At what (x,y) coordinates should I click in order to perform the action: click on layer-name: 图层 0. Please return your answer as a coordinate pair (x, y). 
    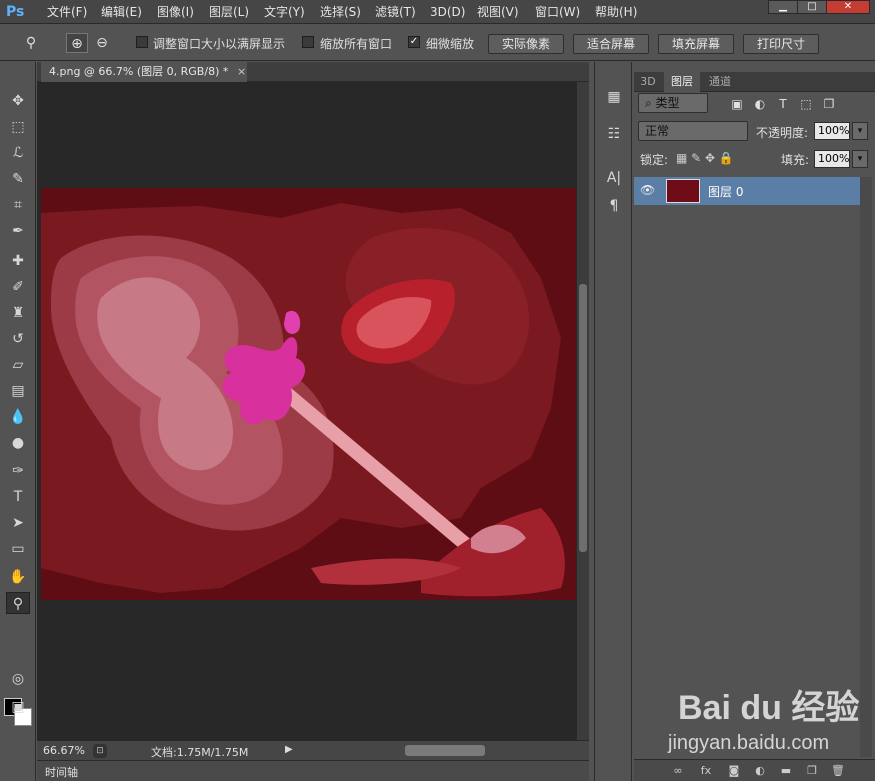
    Looking at the image, I should click on (725, 191).